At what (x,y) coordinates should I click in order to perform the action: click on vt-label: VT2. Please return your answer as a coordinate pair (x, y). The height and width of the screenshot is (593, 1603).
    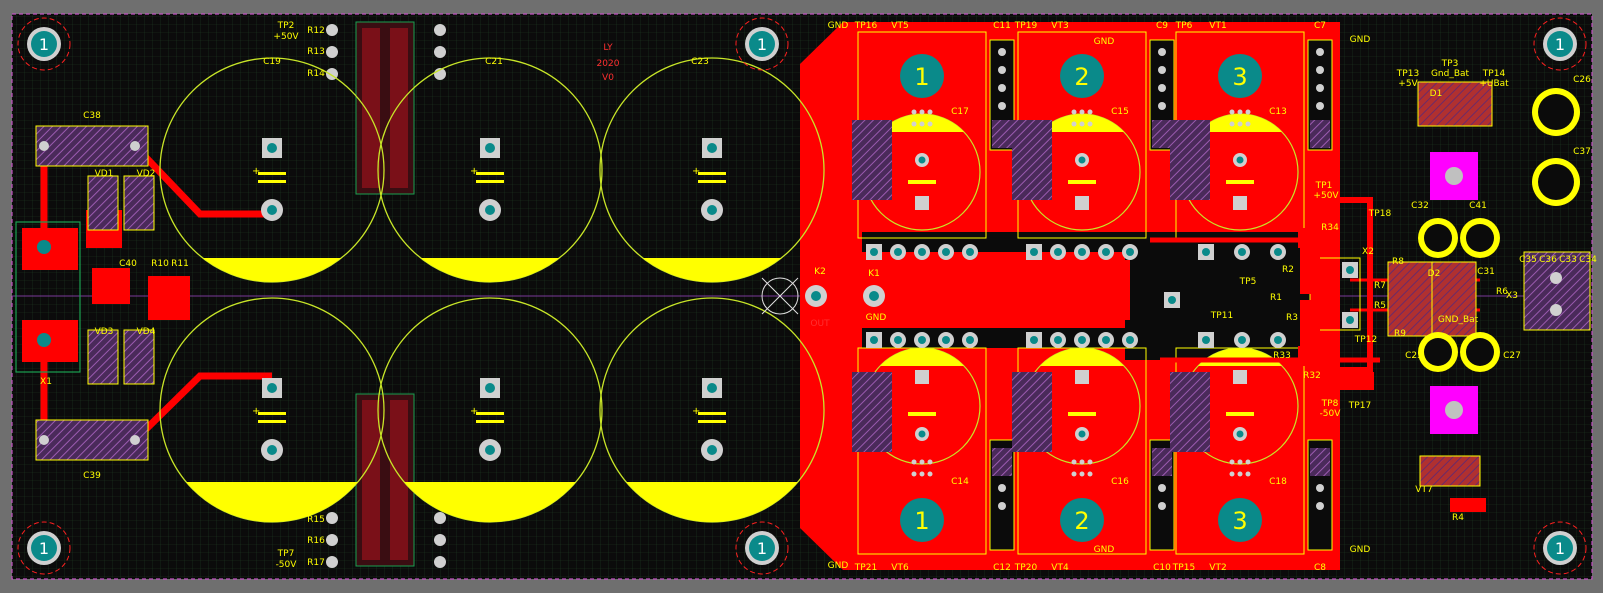
    Looking at the image, I should click on (1217, 568).